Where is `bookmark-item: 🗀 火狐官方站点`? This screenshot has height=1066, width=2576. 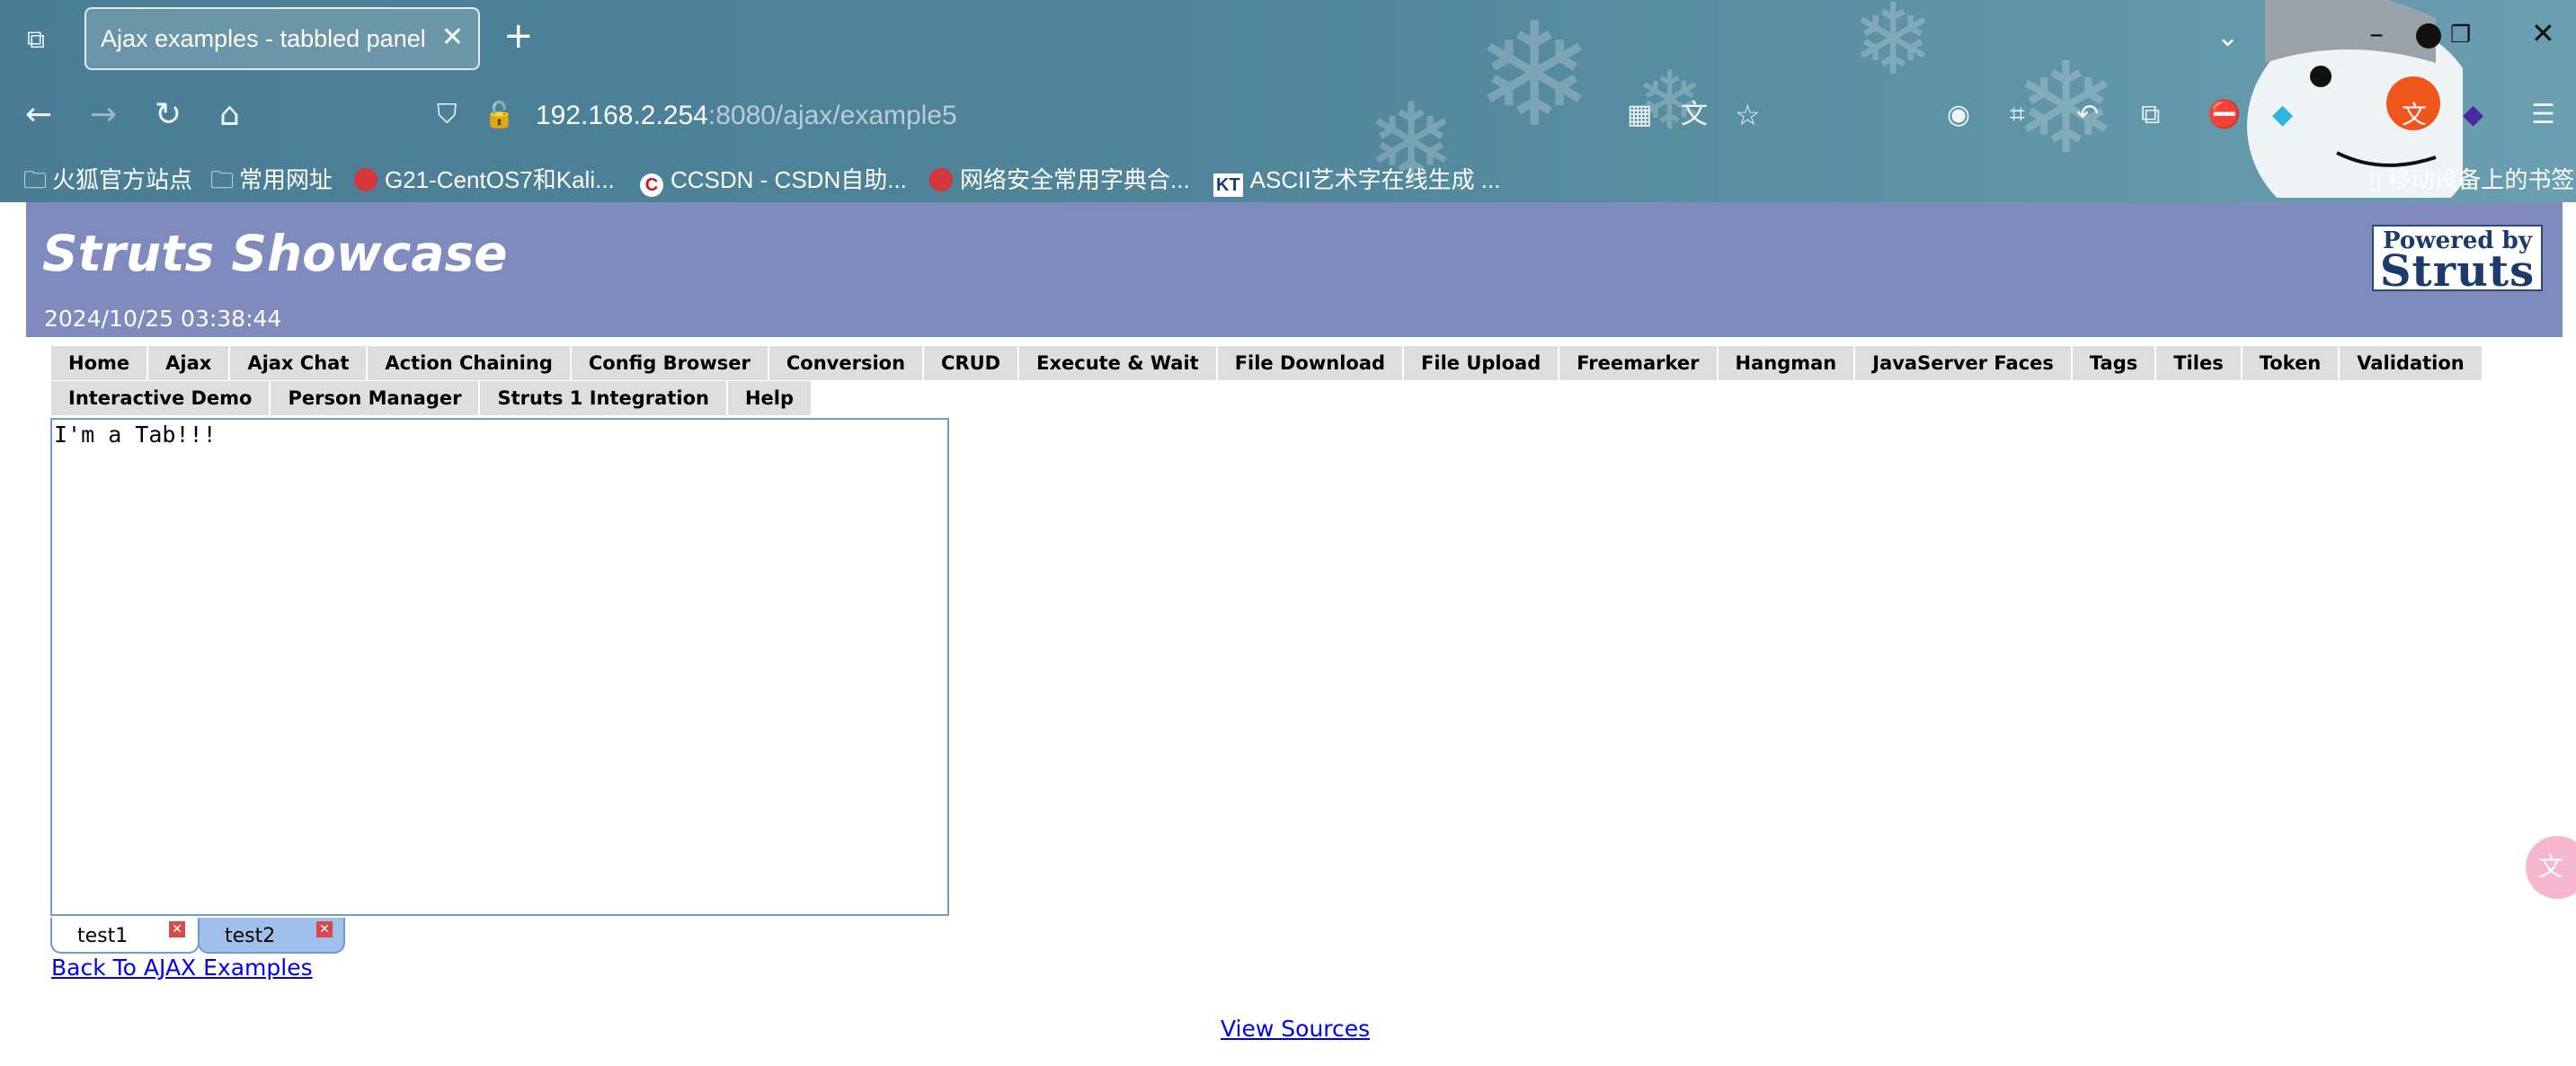 bookmark-item: 🗀 火狐官方站点 is located at coordinates (107, 182).